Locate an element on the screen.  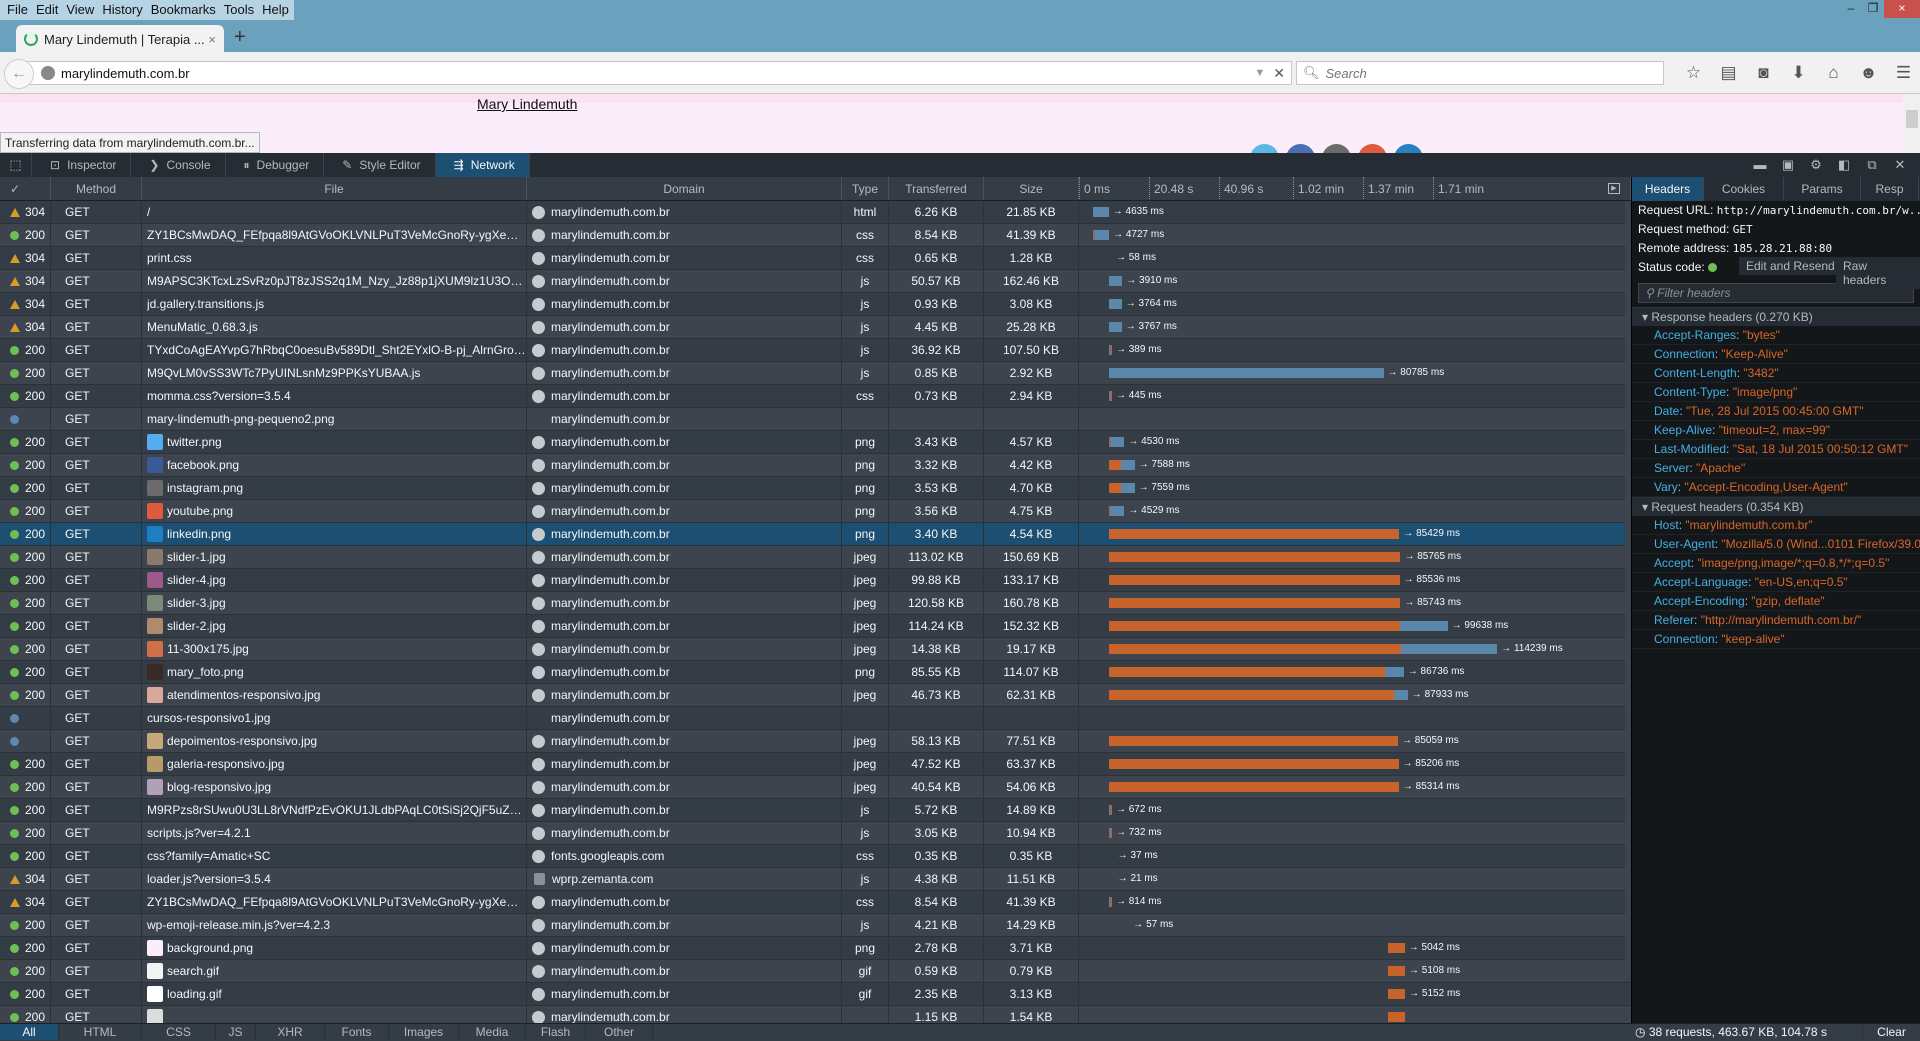
tab-network: ⇶ Network is located at coordinates (482, 165).